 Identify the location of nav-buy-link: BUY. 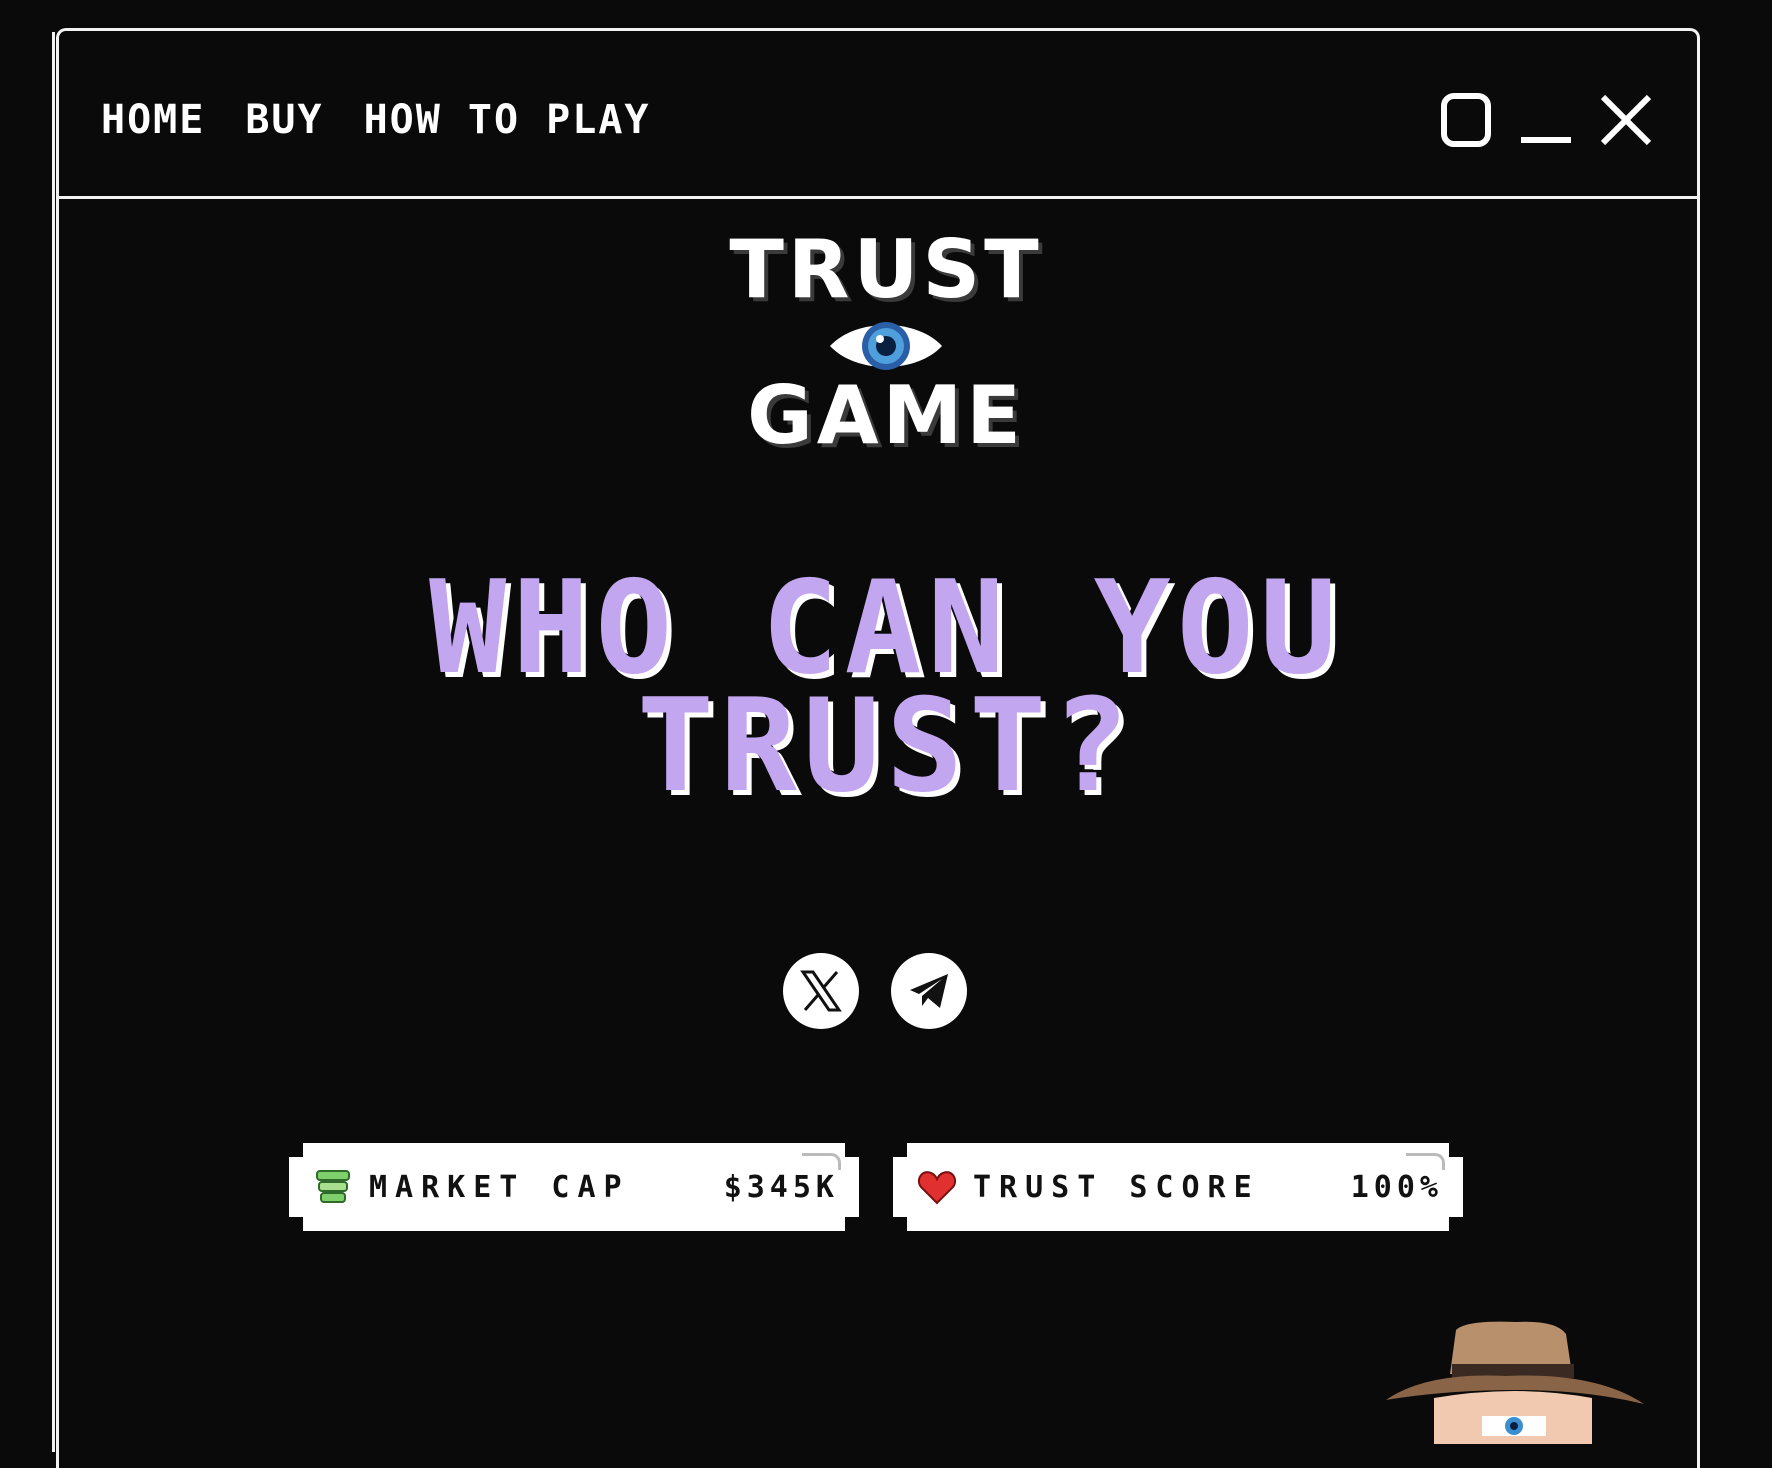
(284, 120).